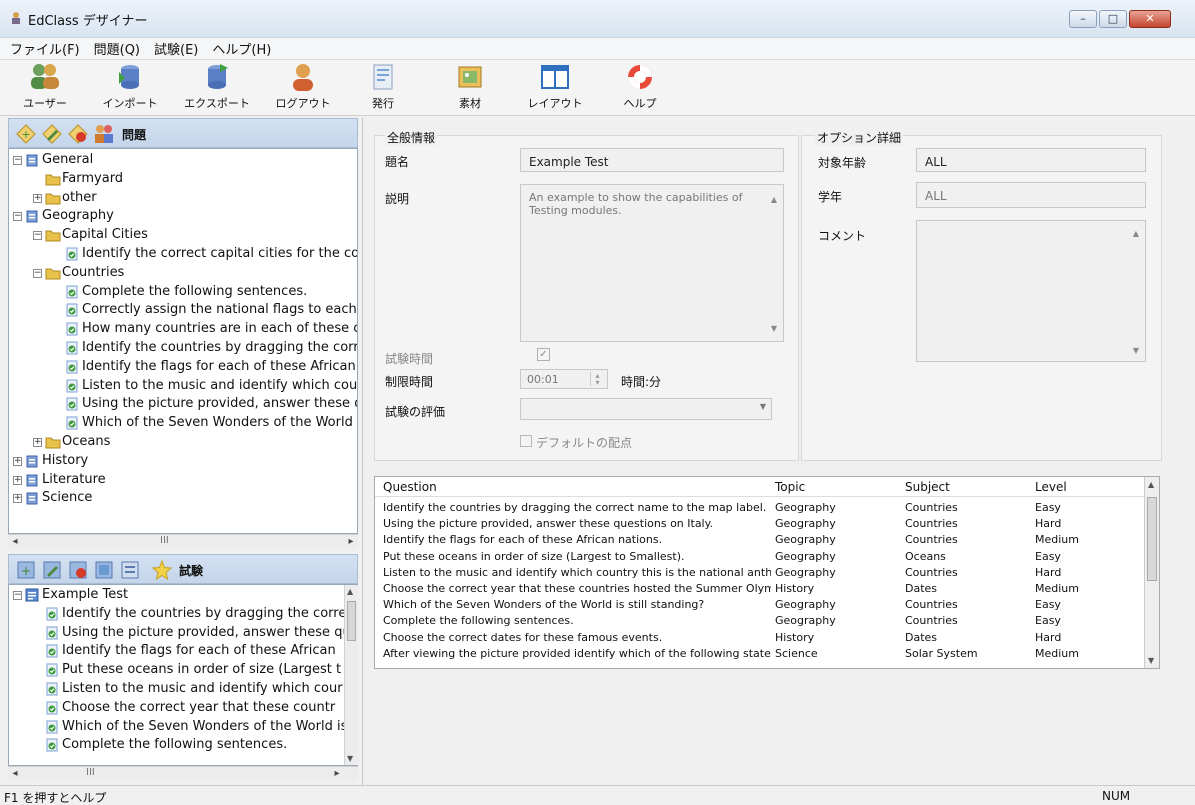 This screenshot has width=1195, height=805. Describe the element at coordinates (646, 409) in the screenshot. I see `grading-select: ▼` at that location.